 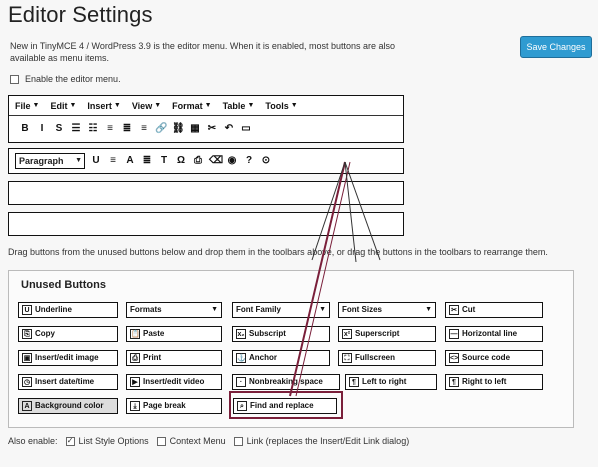 I want to click on option-label: List Style Options, so click(x=113, y=441).